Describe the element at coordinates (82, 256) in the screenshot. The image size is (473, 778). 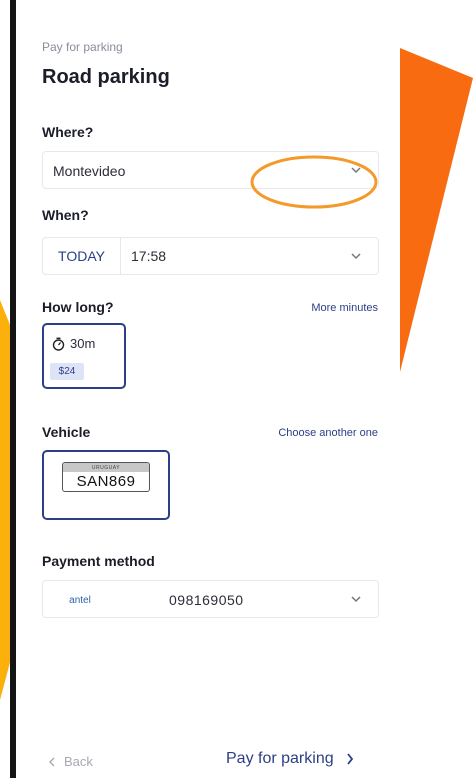
I see `today-button: TODAY` at that location.